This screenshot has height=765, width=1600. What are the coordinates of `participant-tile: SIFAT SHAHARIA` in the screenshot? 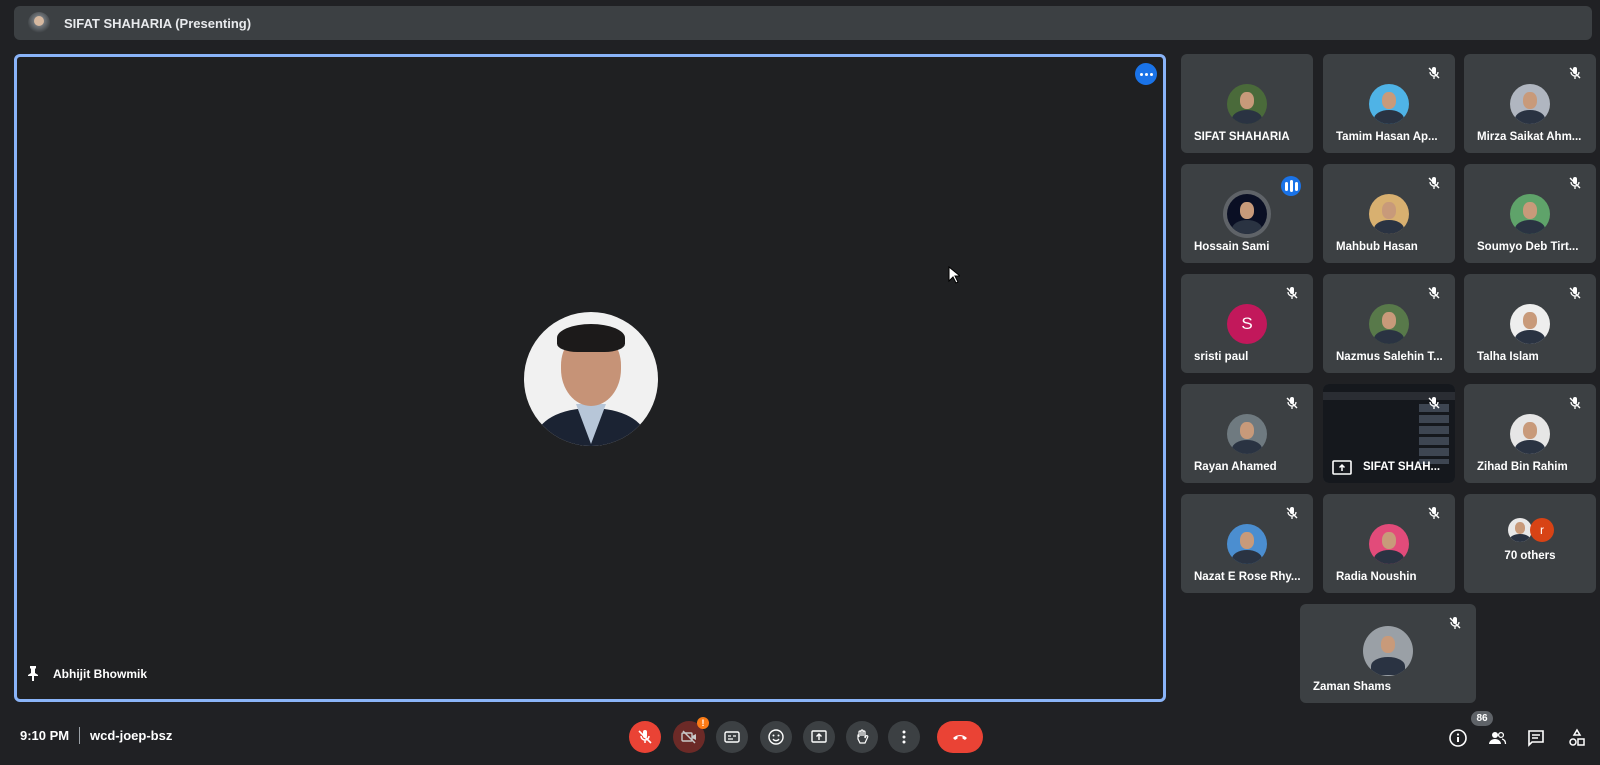 It's located at (1247, 103).